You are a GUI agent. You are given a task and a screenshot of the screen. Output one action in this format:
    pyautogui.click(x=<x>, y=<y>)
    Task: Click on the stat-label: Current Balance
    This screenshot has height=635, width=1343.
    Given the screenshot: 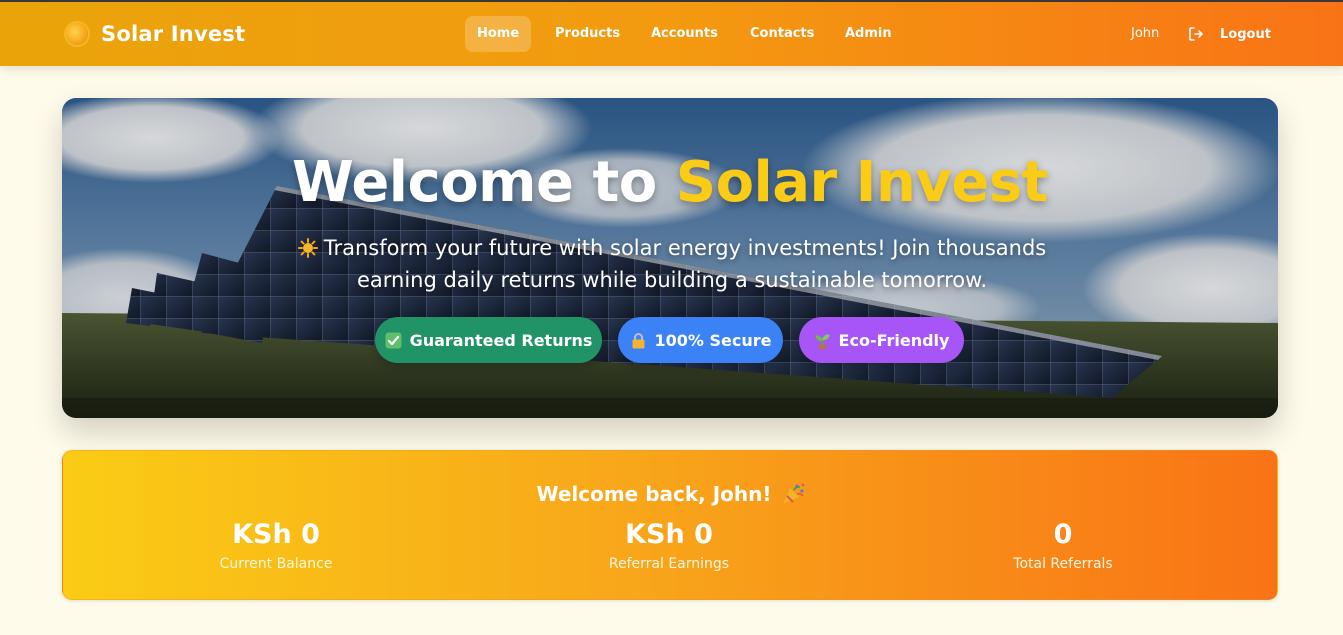 What is the action you would take?
    pyautogui.click(x=276, y=564)
    